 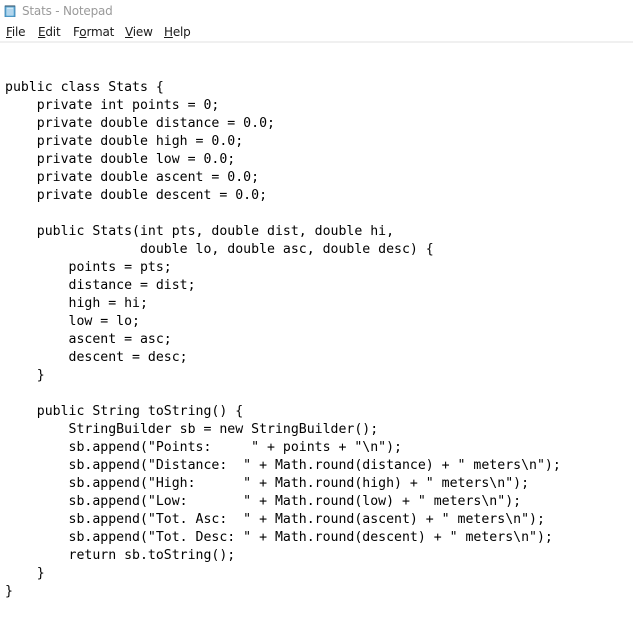 What do you see at coordinates (120, 555) in the screenshot?
I see `code-line: return sb.toString();` at bounding box center [120, 555].